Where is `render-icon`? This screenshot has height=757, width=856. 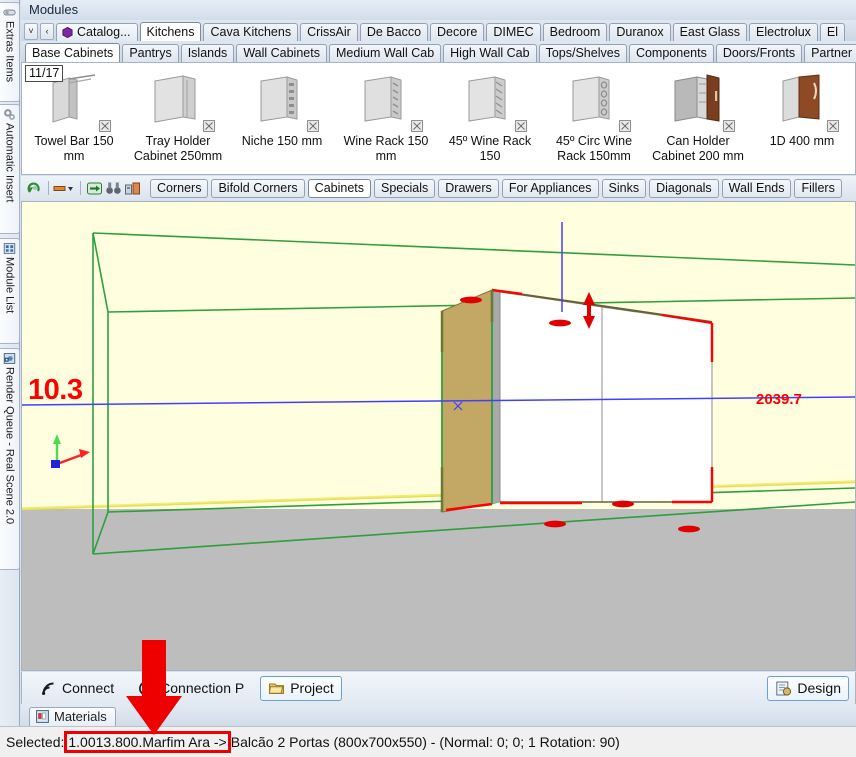 render-icon is located at coordinates (9, 358).